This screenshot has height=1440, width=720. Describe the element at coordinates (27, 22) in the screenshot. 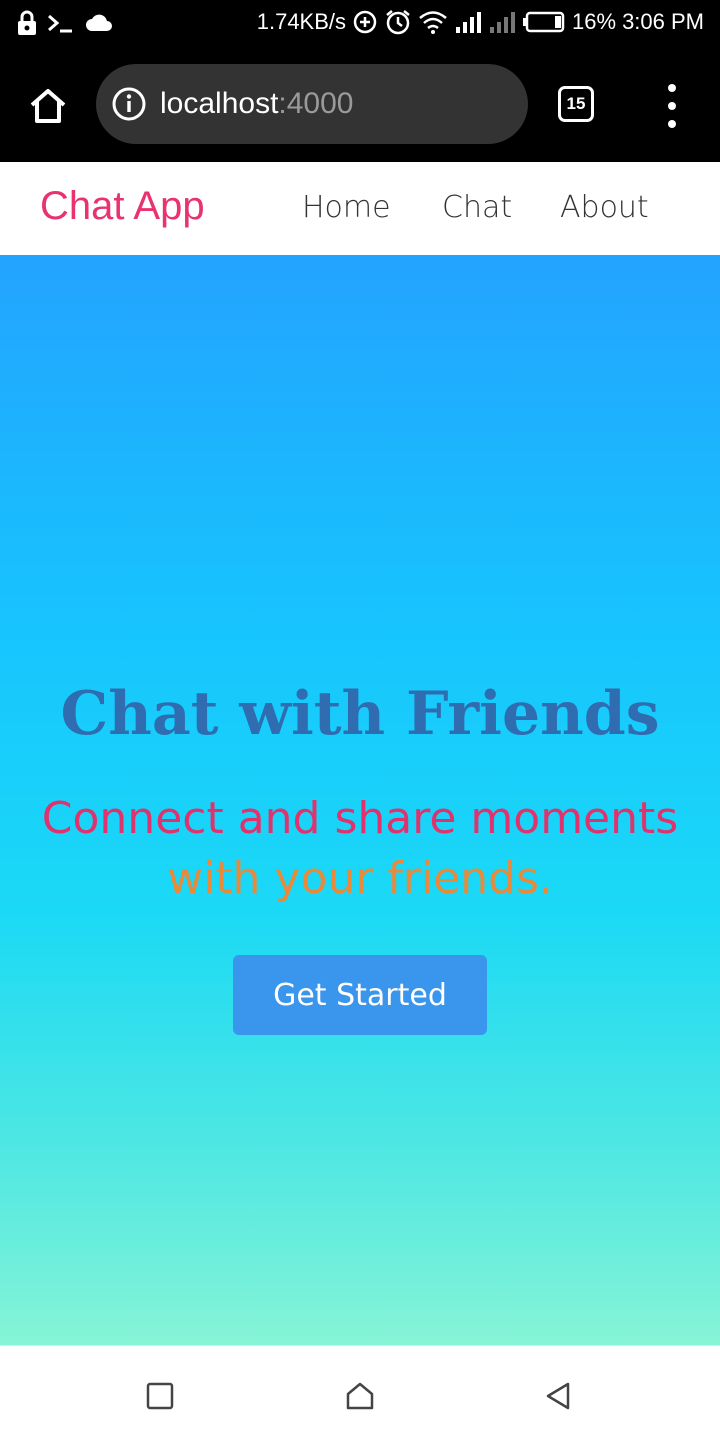

I see `lock-icon` at that location.